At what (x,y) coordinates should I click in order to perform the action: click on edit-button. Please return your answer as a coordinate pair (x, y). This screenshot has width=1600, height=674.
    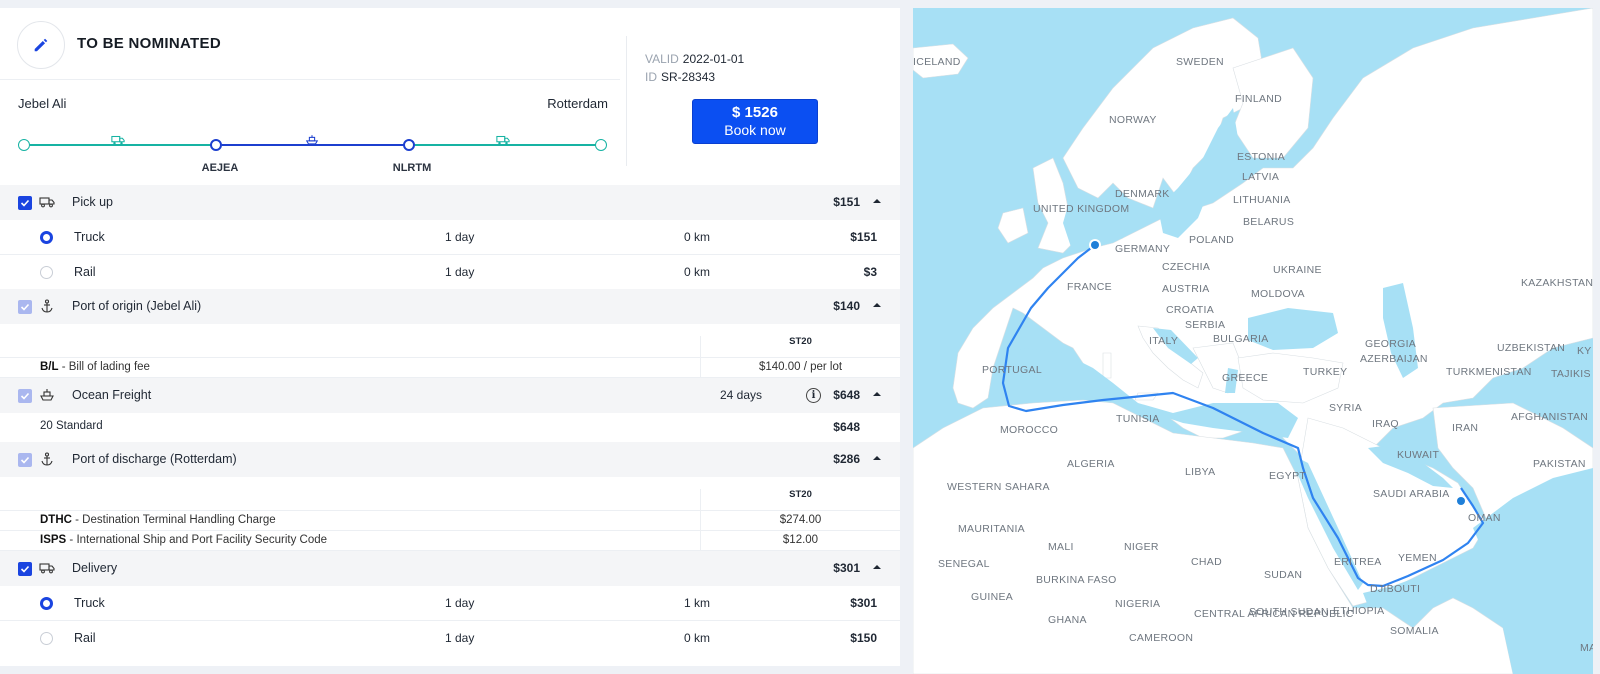
    Looking at the image, I should click on (41, 45).